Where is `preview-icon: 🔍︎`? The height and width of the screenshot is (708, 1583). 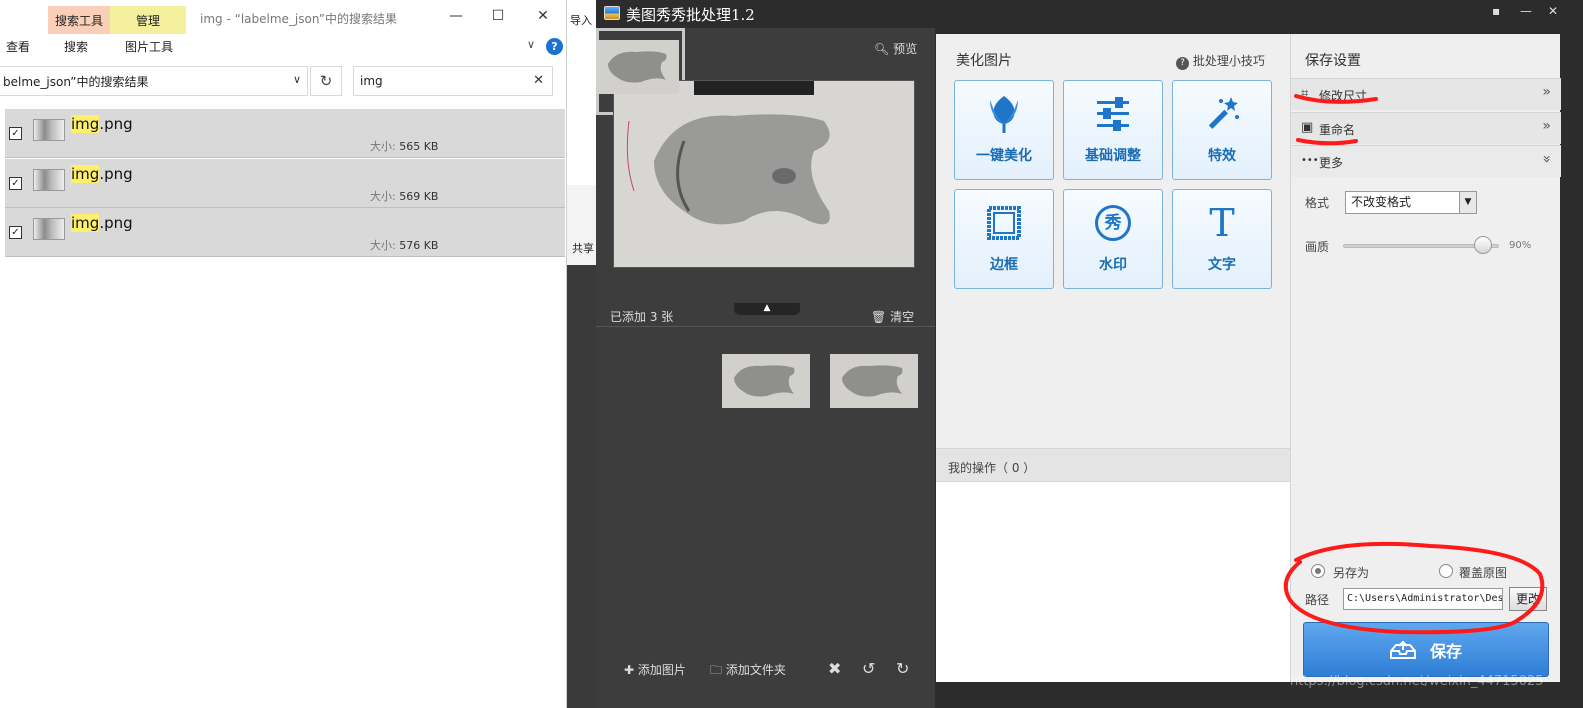
preview-icon: 🔍︎ is located at coordinates (882, 49).